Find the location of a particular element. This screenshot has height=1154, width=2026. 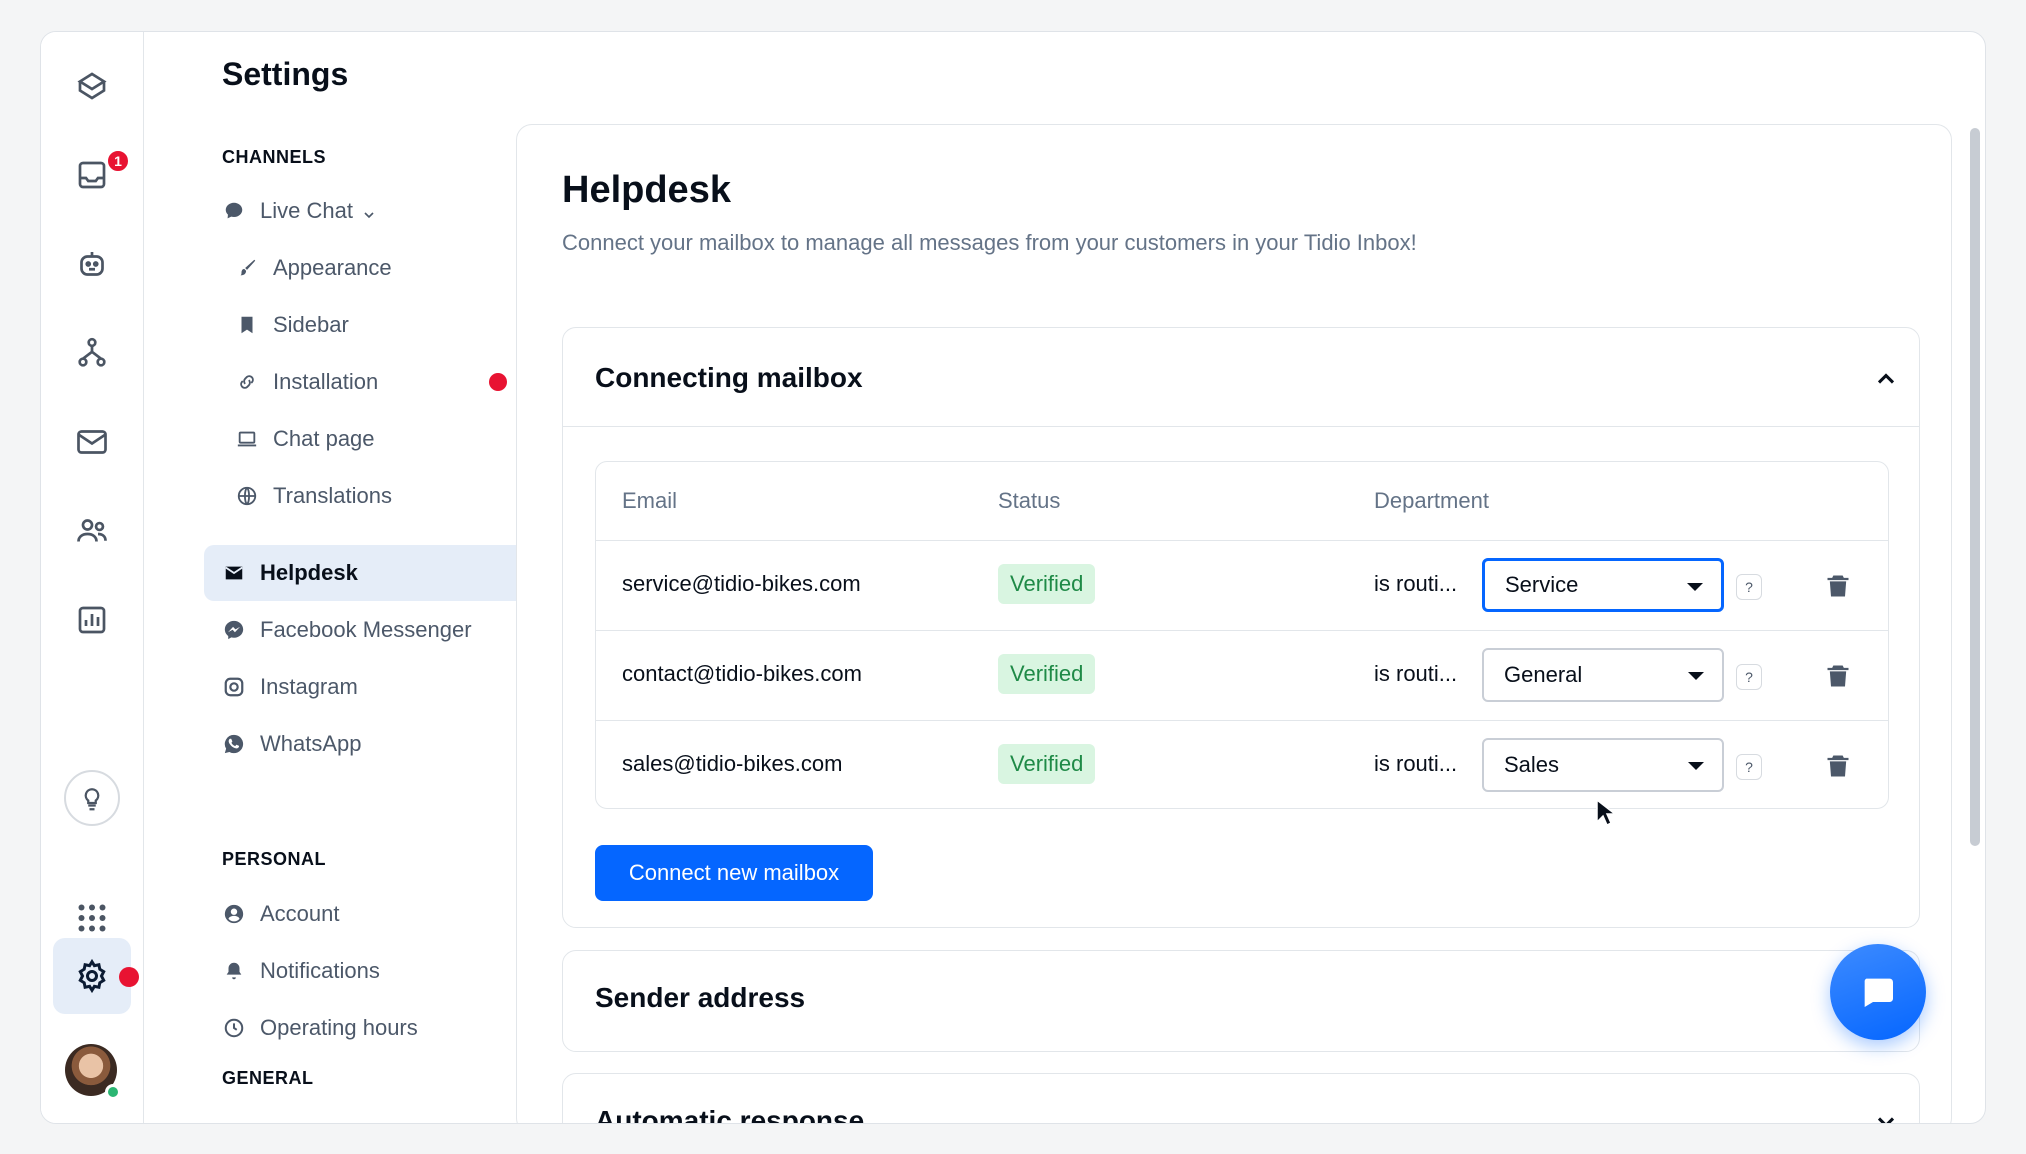

department-value: General is located at coordinates (1543, 674).